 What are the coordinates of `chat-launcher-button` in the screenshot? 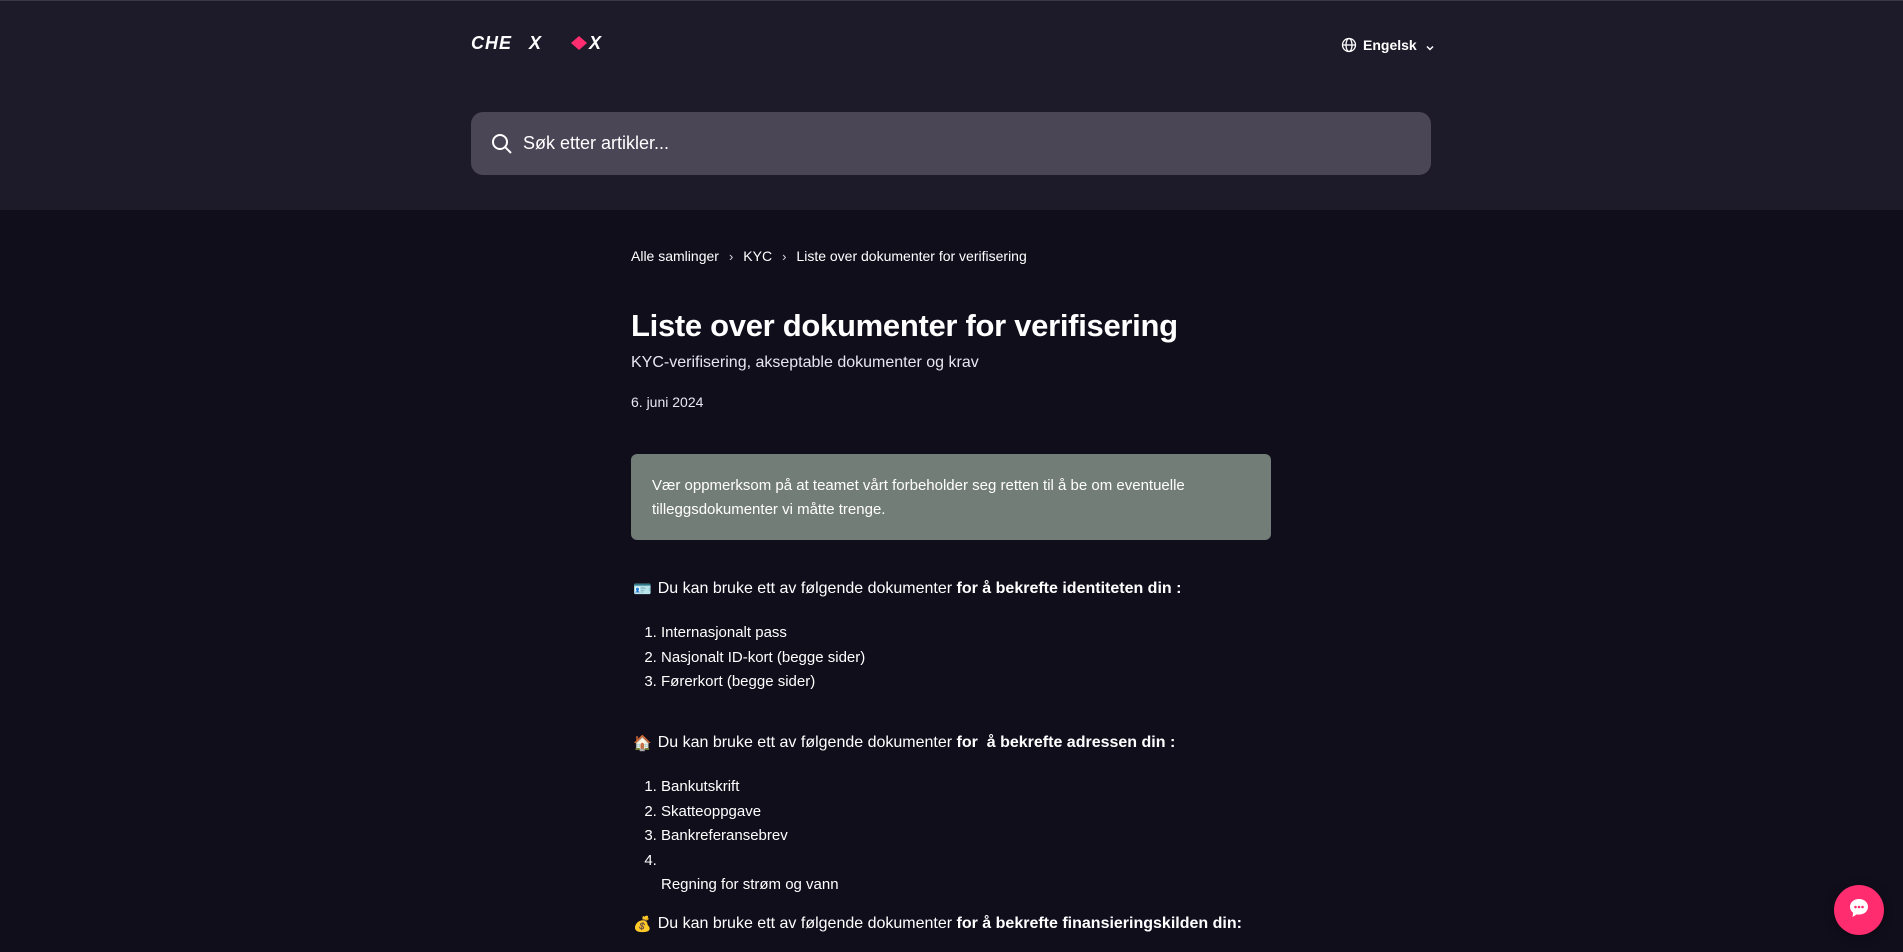 It's located at (1859, 910).